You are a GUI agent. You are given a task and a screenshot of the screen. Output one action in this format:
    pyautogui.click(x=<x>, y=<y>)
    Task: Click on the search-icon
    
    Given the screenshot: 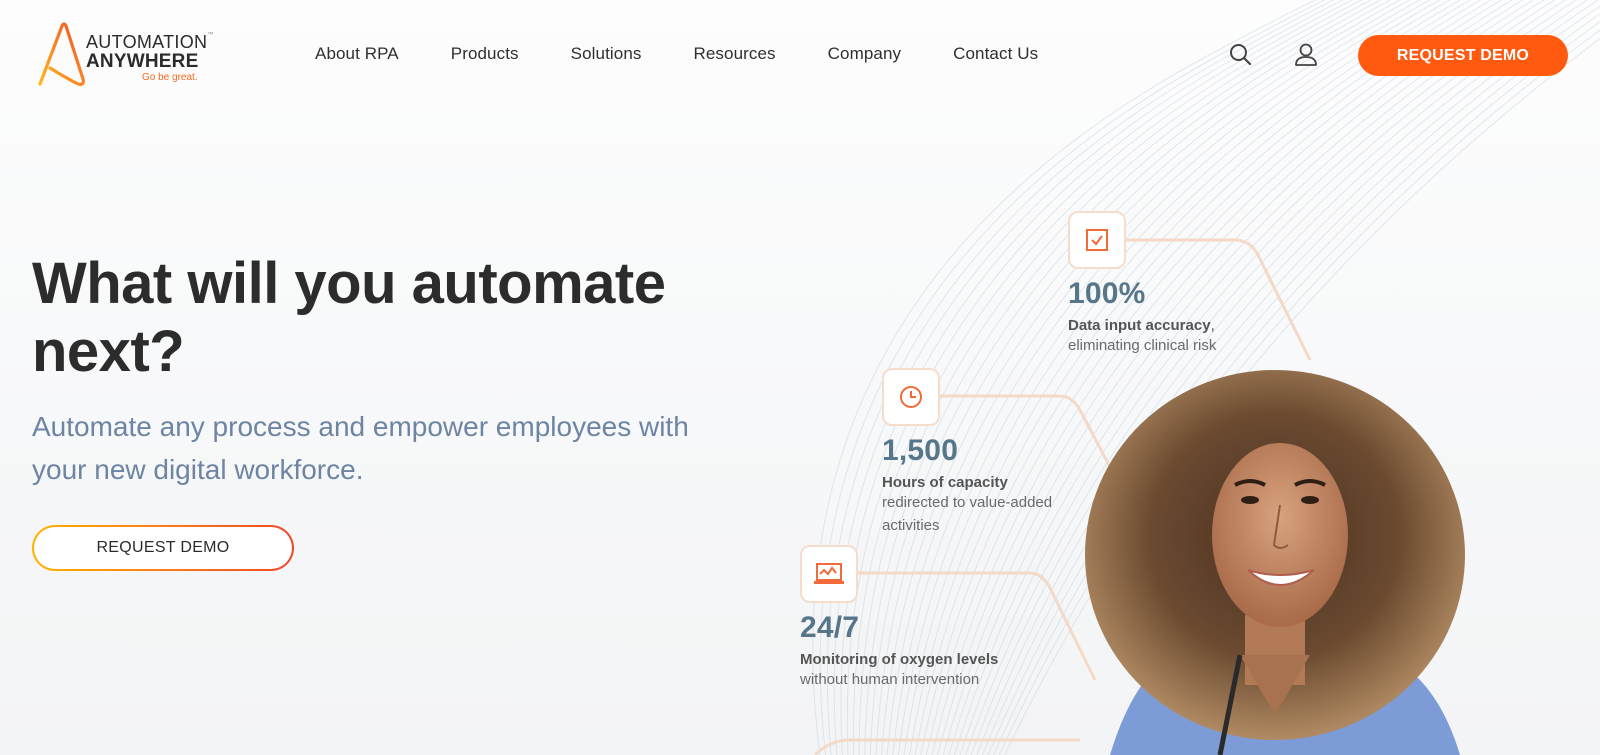 What is the action you would take?
    pyautogui.click(x=1241, y=55)
    